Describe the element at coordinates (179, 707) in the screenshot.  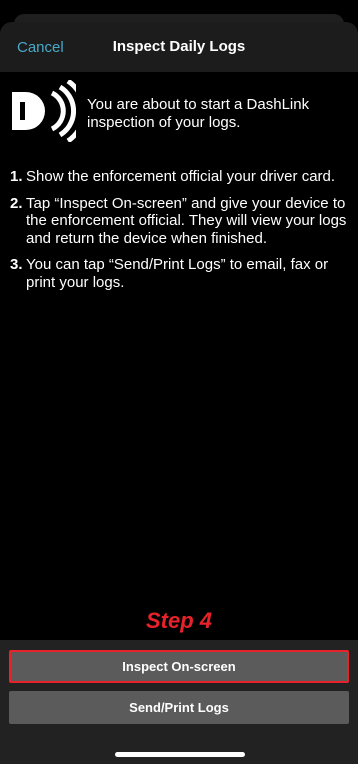
I see `send-print-logs-button: Send/Print Logs` at that location.